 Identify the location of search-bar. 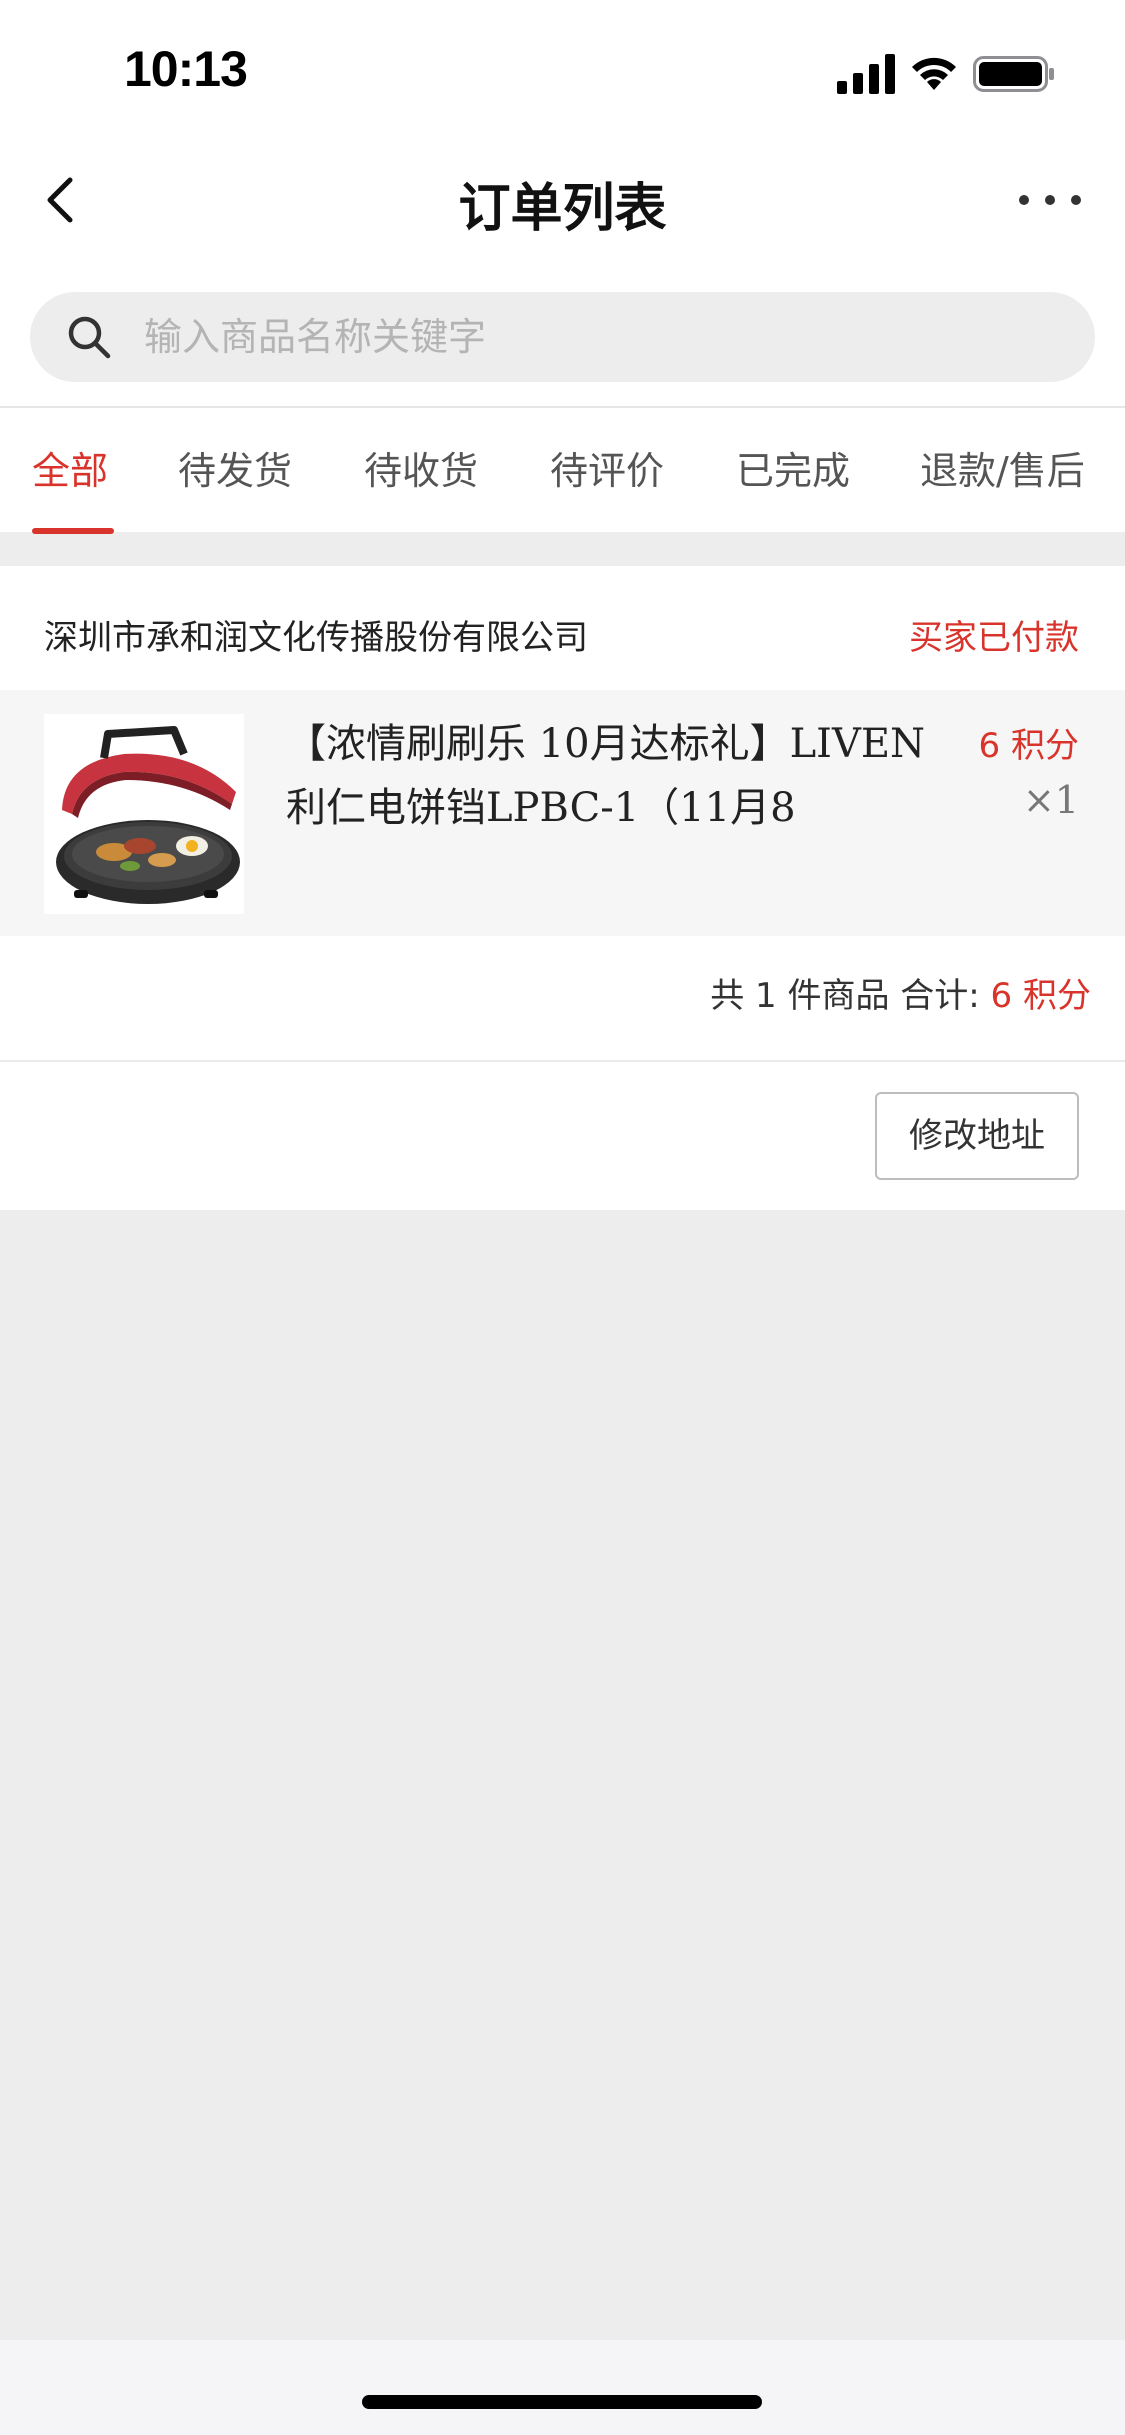
(562, 333).